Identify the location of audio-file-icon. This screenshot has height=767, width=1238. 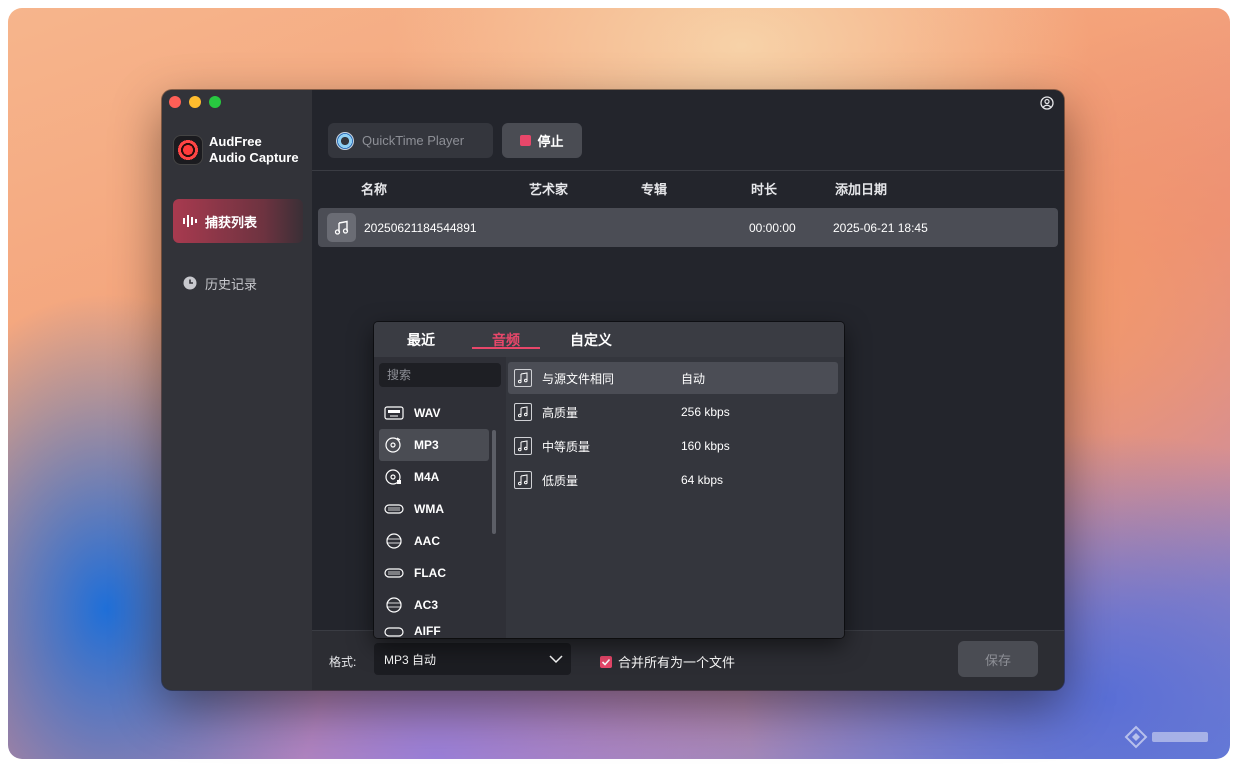
(341, 227).